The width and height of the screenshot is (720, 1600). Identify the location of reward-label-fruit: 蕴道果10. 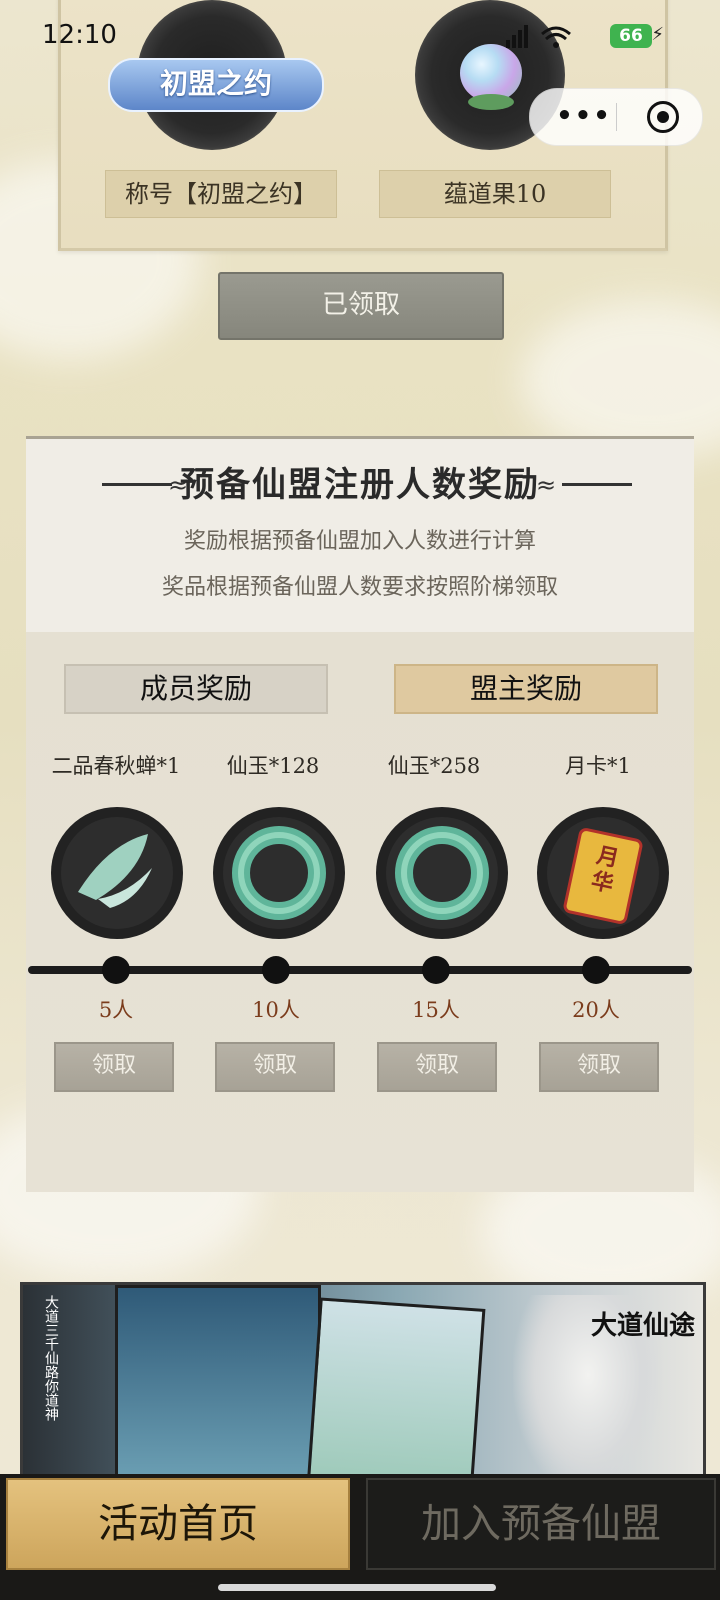
(495, 194).